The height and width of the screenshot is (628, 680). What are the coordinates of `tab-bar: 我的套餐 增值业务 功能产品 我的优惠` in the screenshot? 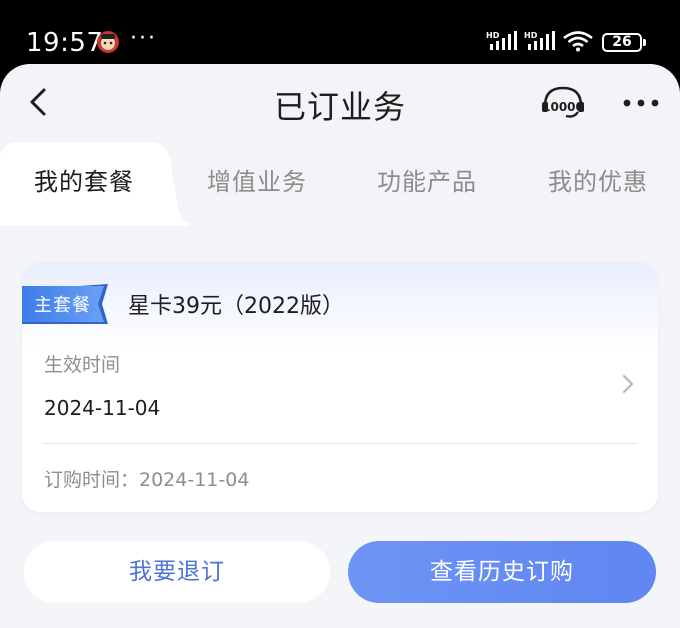 It's located at (340, 184).